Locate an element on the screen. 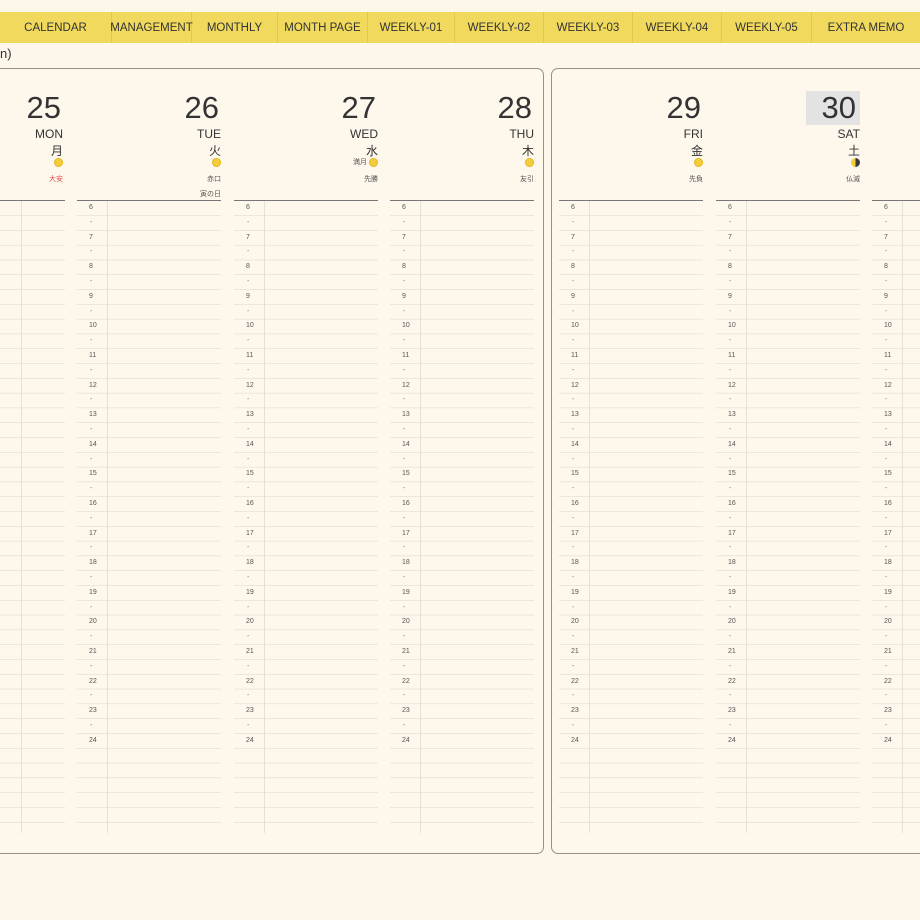 This screenshot has height=920, width=920. day-name: SAT is located at coordinates (848, 134).